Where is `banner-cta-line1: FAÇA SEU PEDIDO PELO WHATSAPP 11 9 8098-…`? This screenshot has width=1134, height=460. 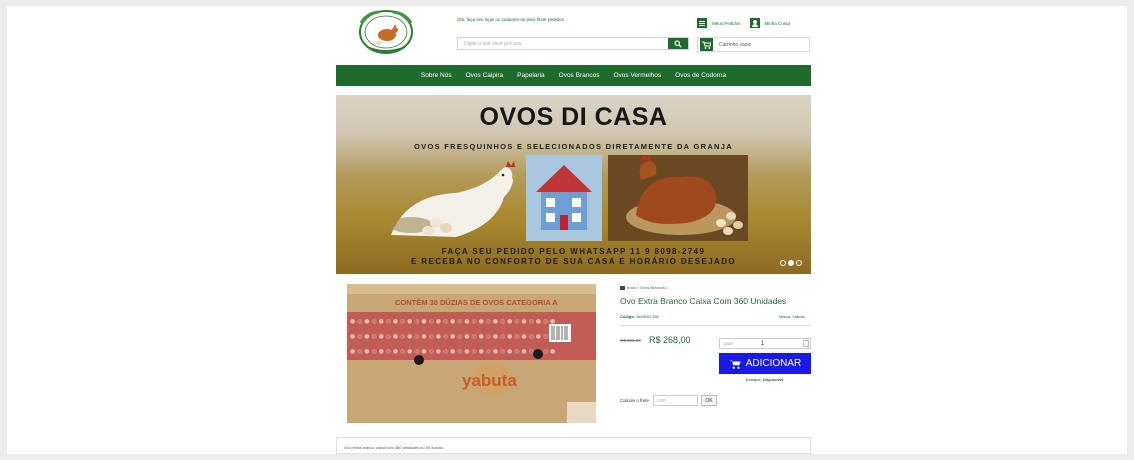
banner-cta-line1: FAÇA SEU PEDIDO PELO WHATSAPP 11 9 8098-… is located at coordinates (573, 251).